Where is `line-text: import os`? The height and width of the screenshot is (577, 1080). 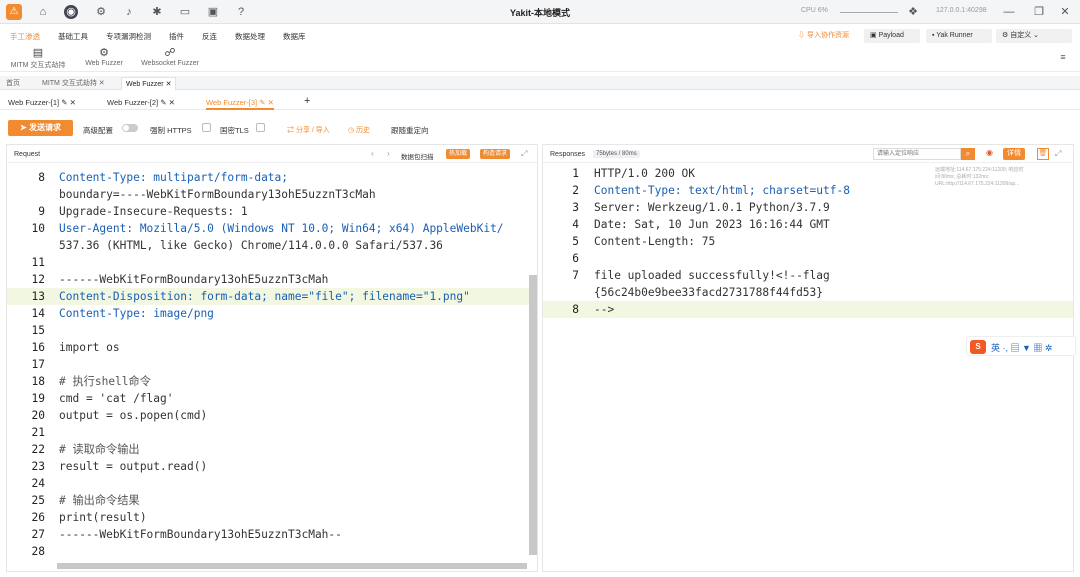 line-text: import os is located at coordinates (89, 347).